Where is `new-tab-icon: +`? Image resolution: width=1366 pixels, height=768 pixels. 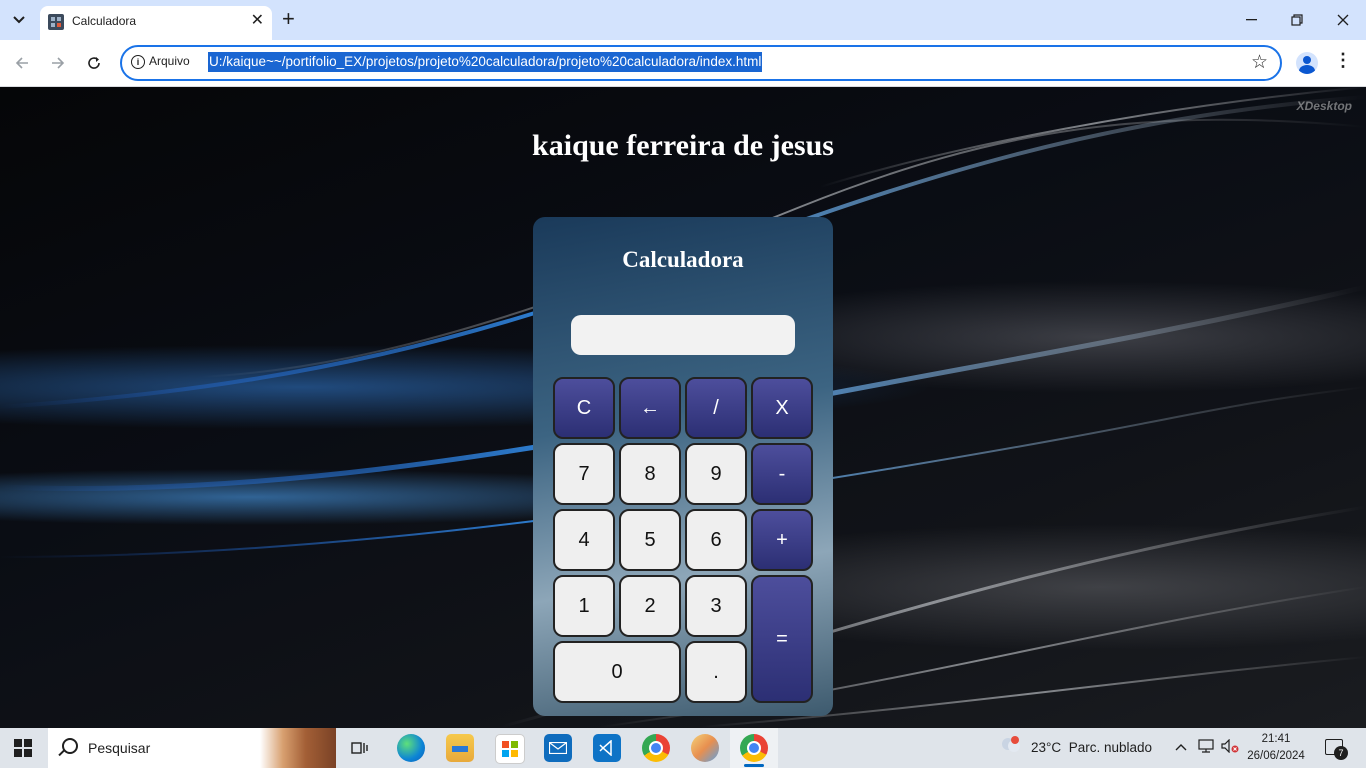 new-tab-icon: + is located at coordinates (288, 19).